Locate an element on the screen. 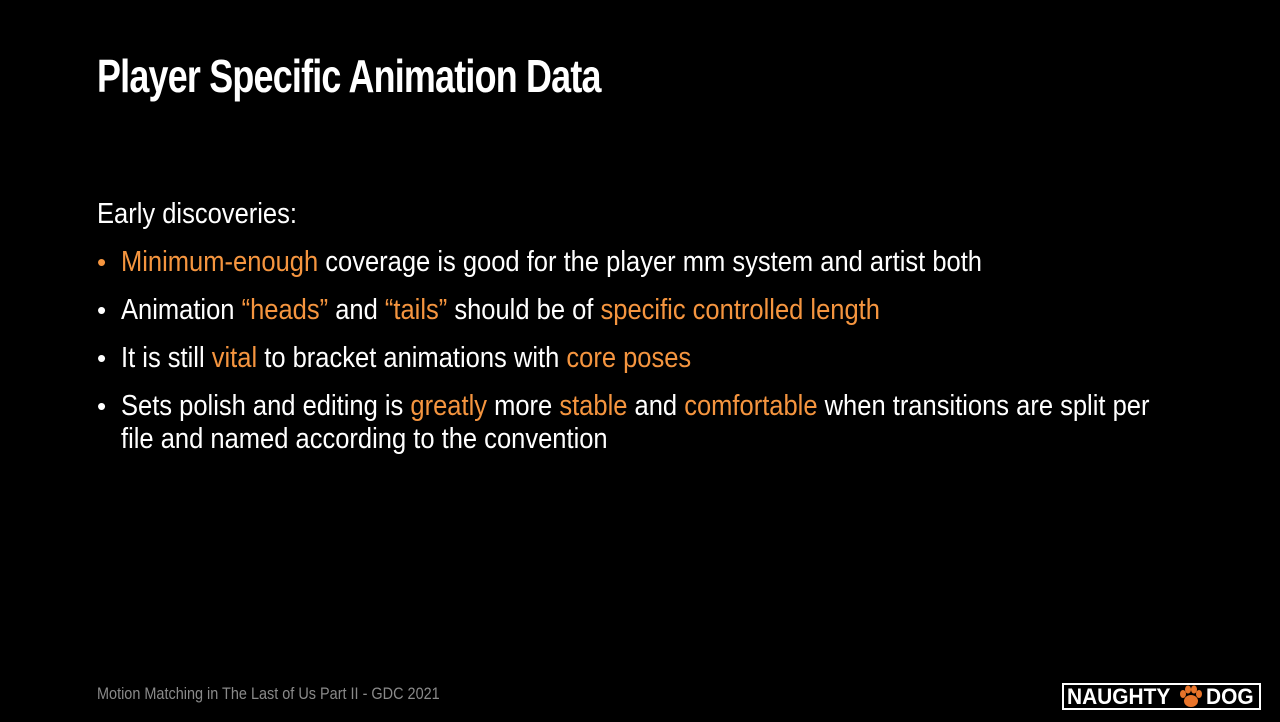  bullet-segment: Sets polish and editing is is located at coordinates (266, 406).